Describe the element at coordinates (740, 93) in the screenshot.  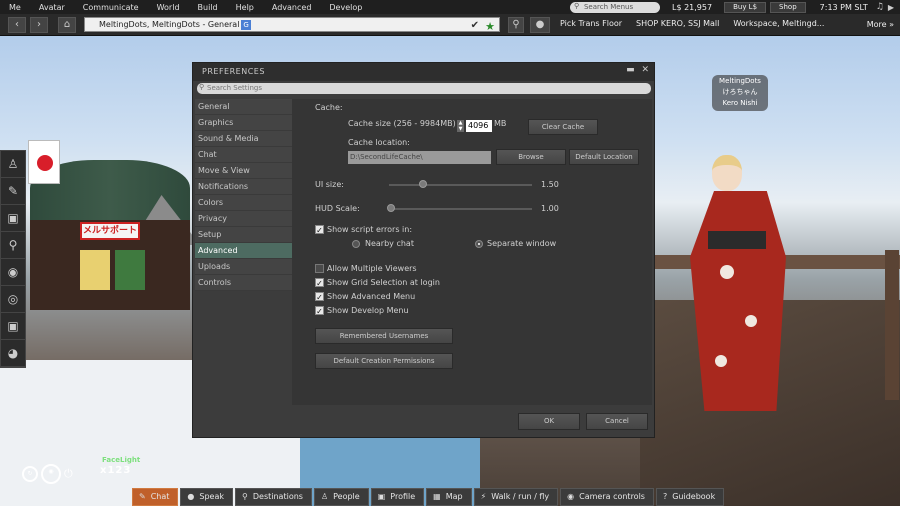
I see `avatar-name-tag: MeltingDots けろちゃん Kero Nishi` at that location.